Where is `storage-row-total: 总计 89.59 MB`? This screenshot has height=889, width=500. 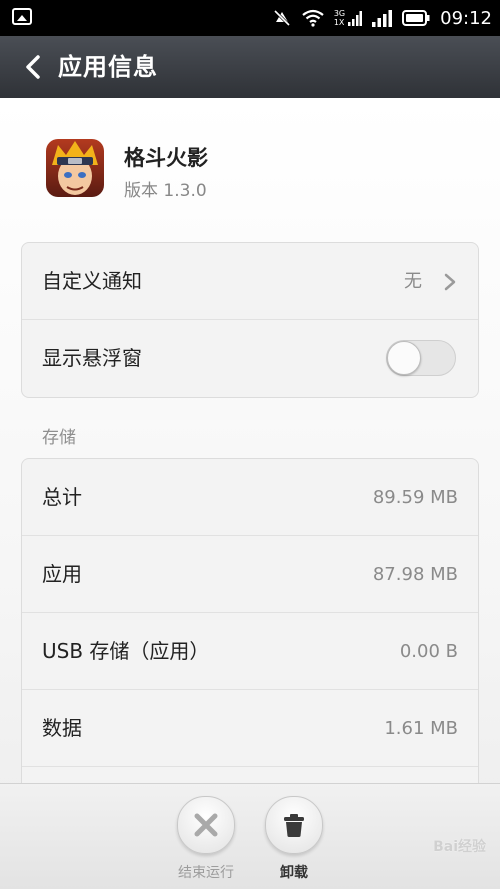 storage-row-total: 总计 89.59 MB is located at coordinates (250, 497).